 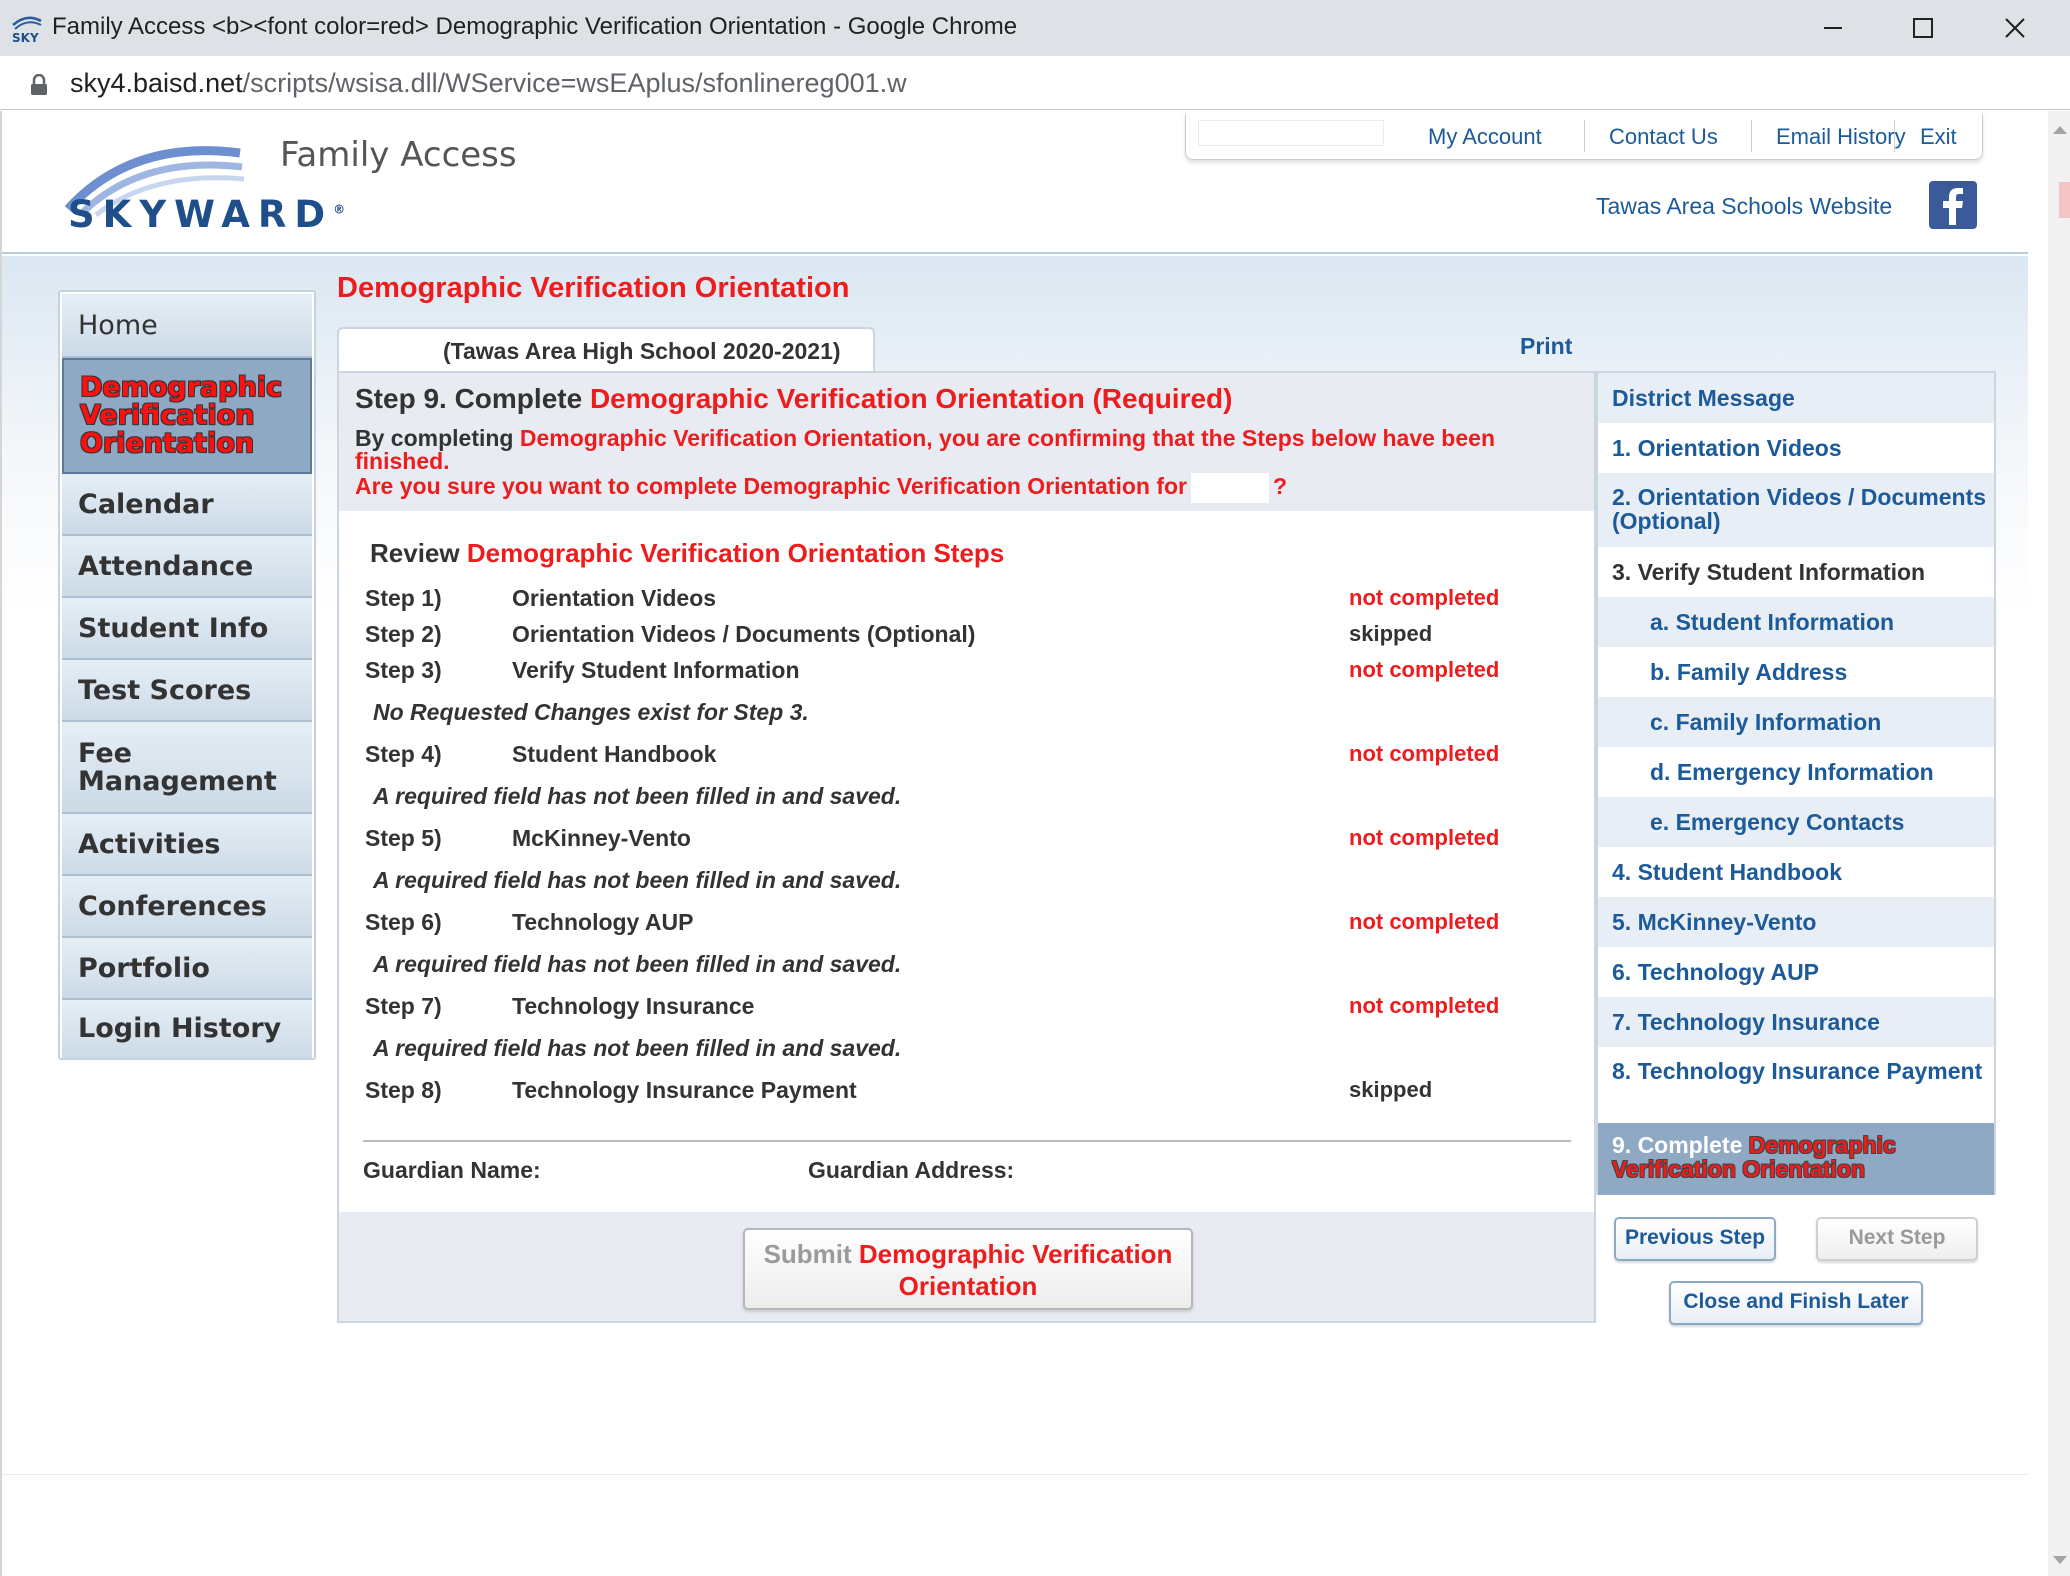 What do you see at coordinates (1291, 133) in the screenshot?
I see `user-name-box` at bounding box center [1291, 133].